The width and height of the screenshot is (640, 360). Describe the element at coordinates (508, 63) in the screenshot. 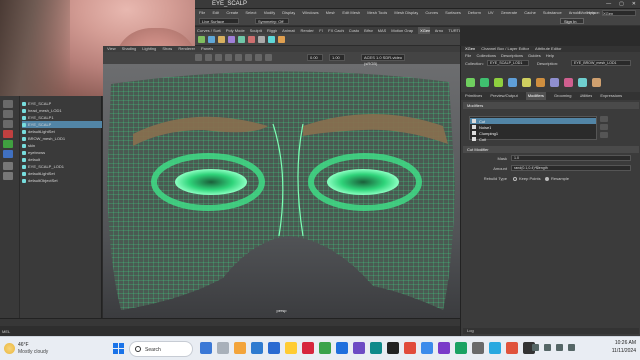

I see `collection-select: EYE_SCALP_LOD1` at that location.